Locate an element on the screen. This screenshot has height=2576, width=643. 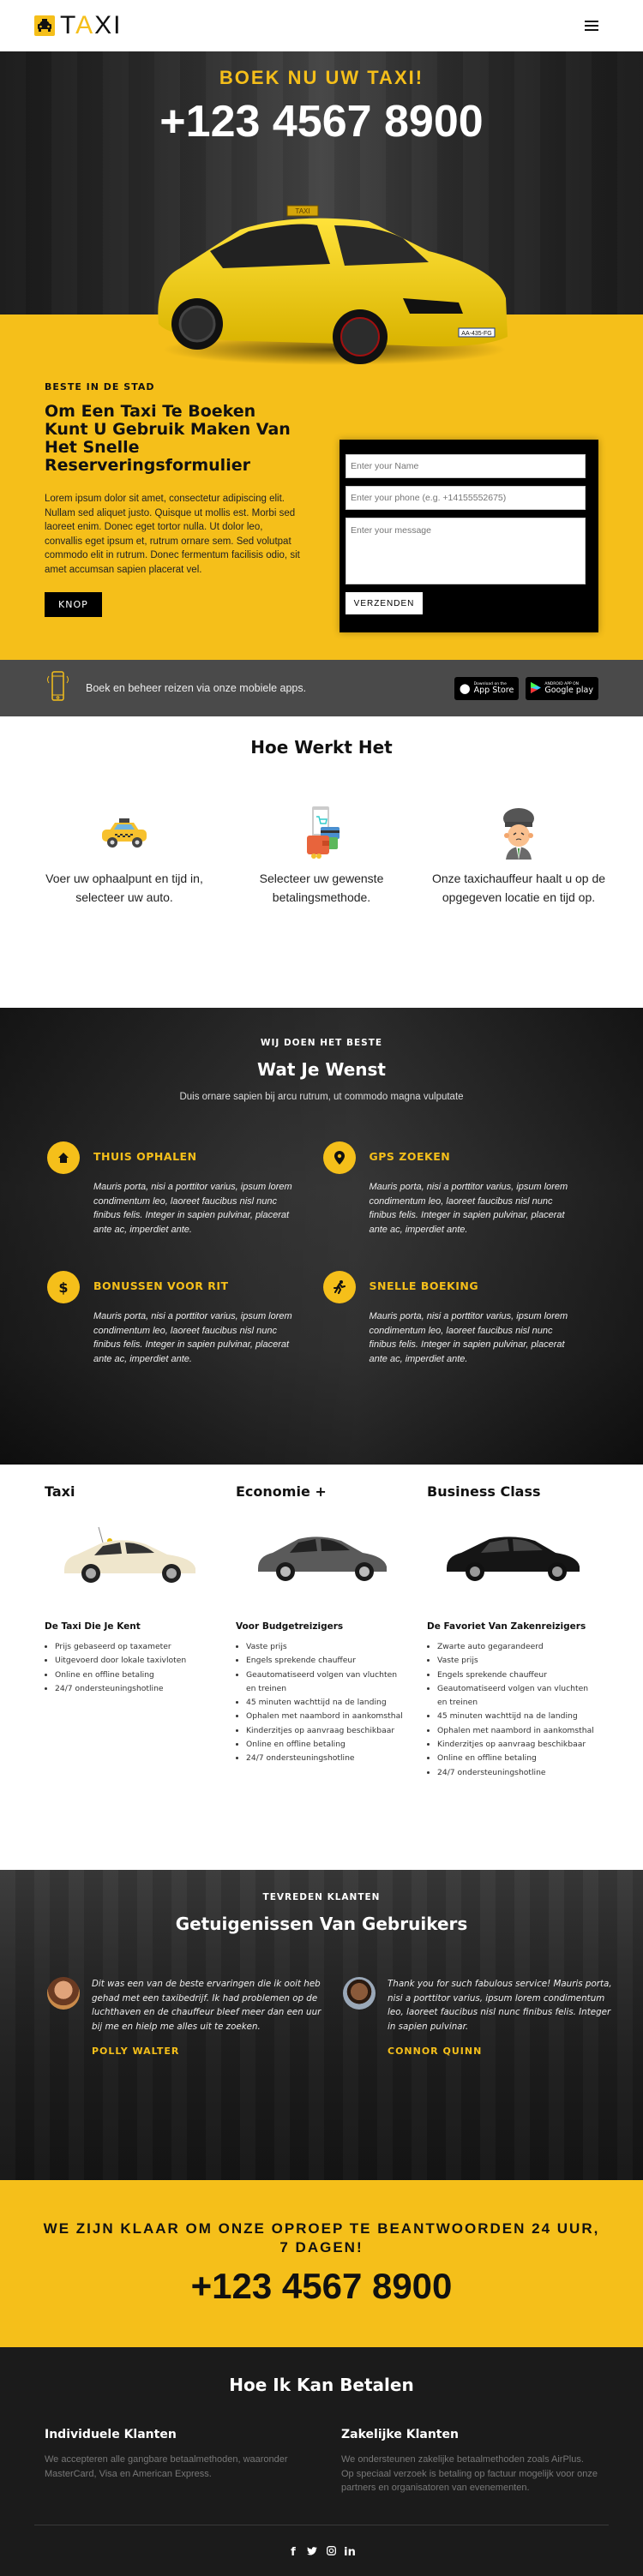
booking-form: VERZENDEN is located at coordinates (469, 536).